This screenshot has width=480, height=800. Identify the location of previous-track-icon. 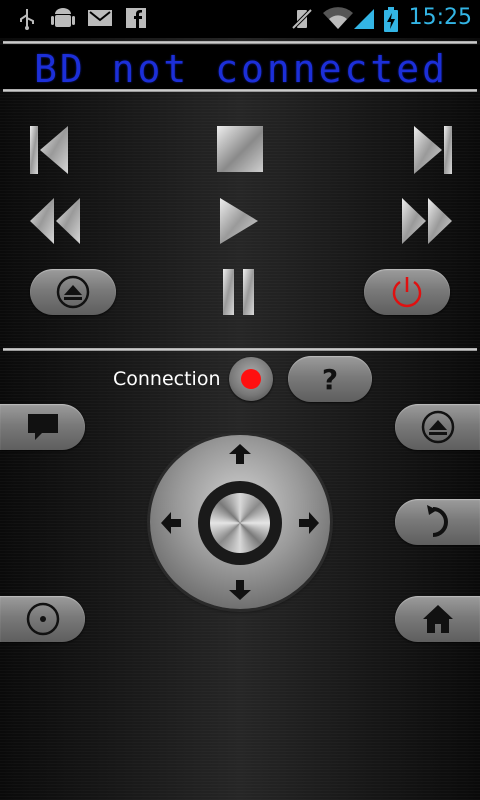
(49, 150).